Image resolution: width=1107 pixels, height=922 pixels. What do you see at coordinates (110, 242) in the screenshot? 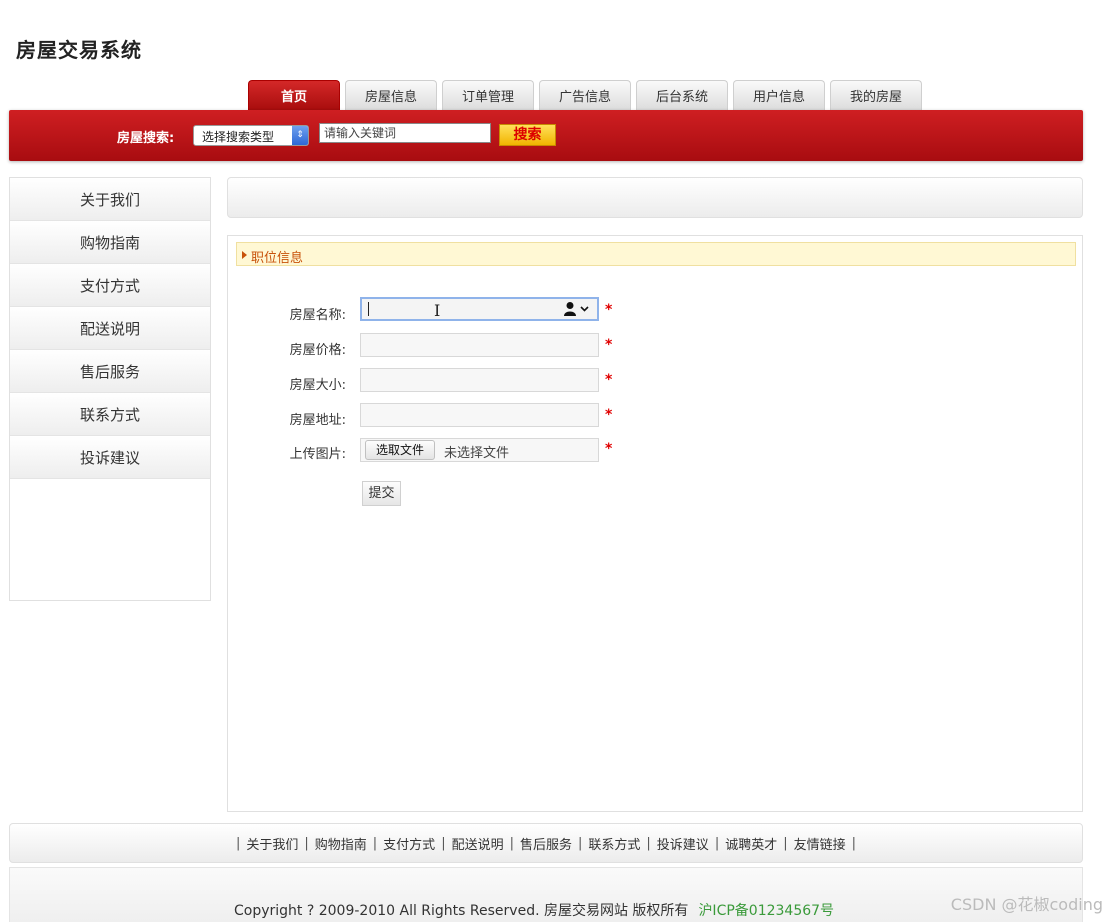
I see `sidebar-item-shopping-guide: 购物指南` at bounding box center [110, 242].